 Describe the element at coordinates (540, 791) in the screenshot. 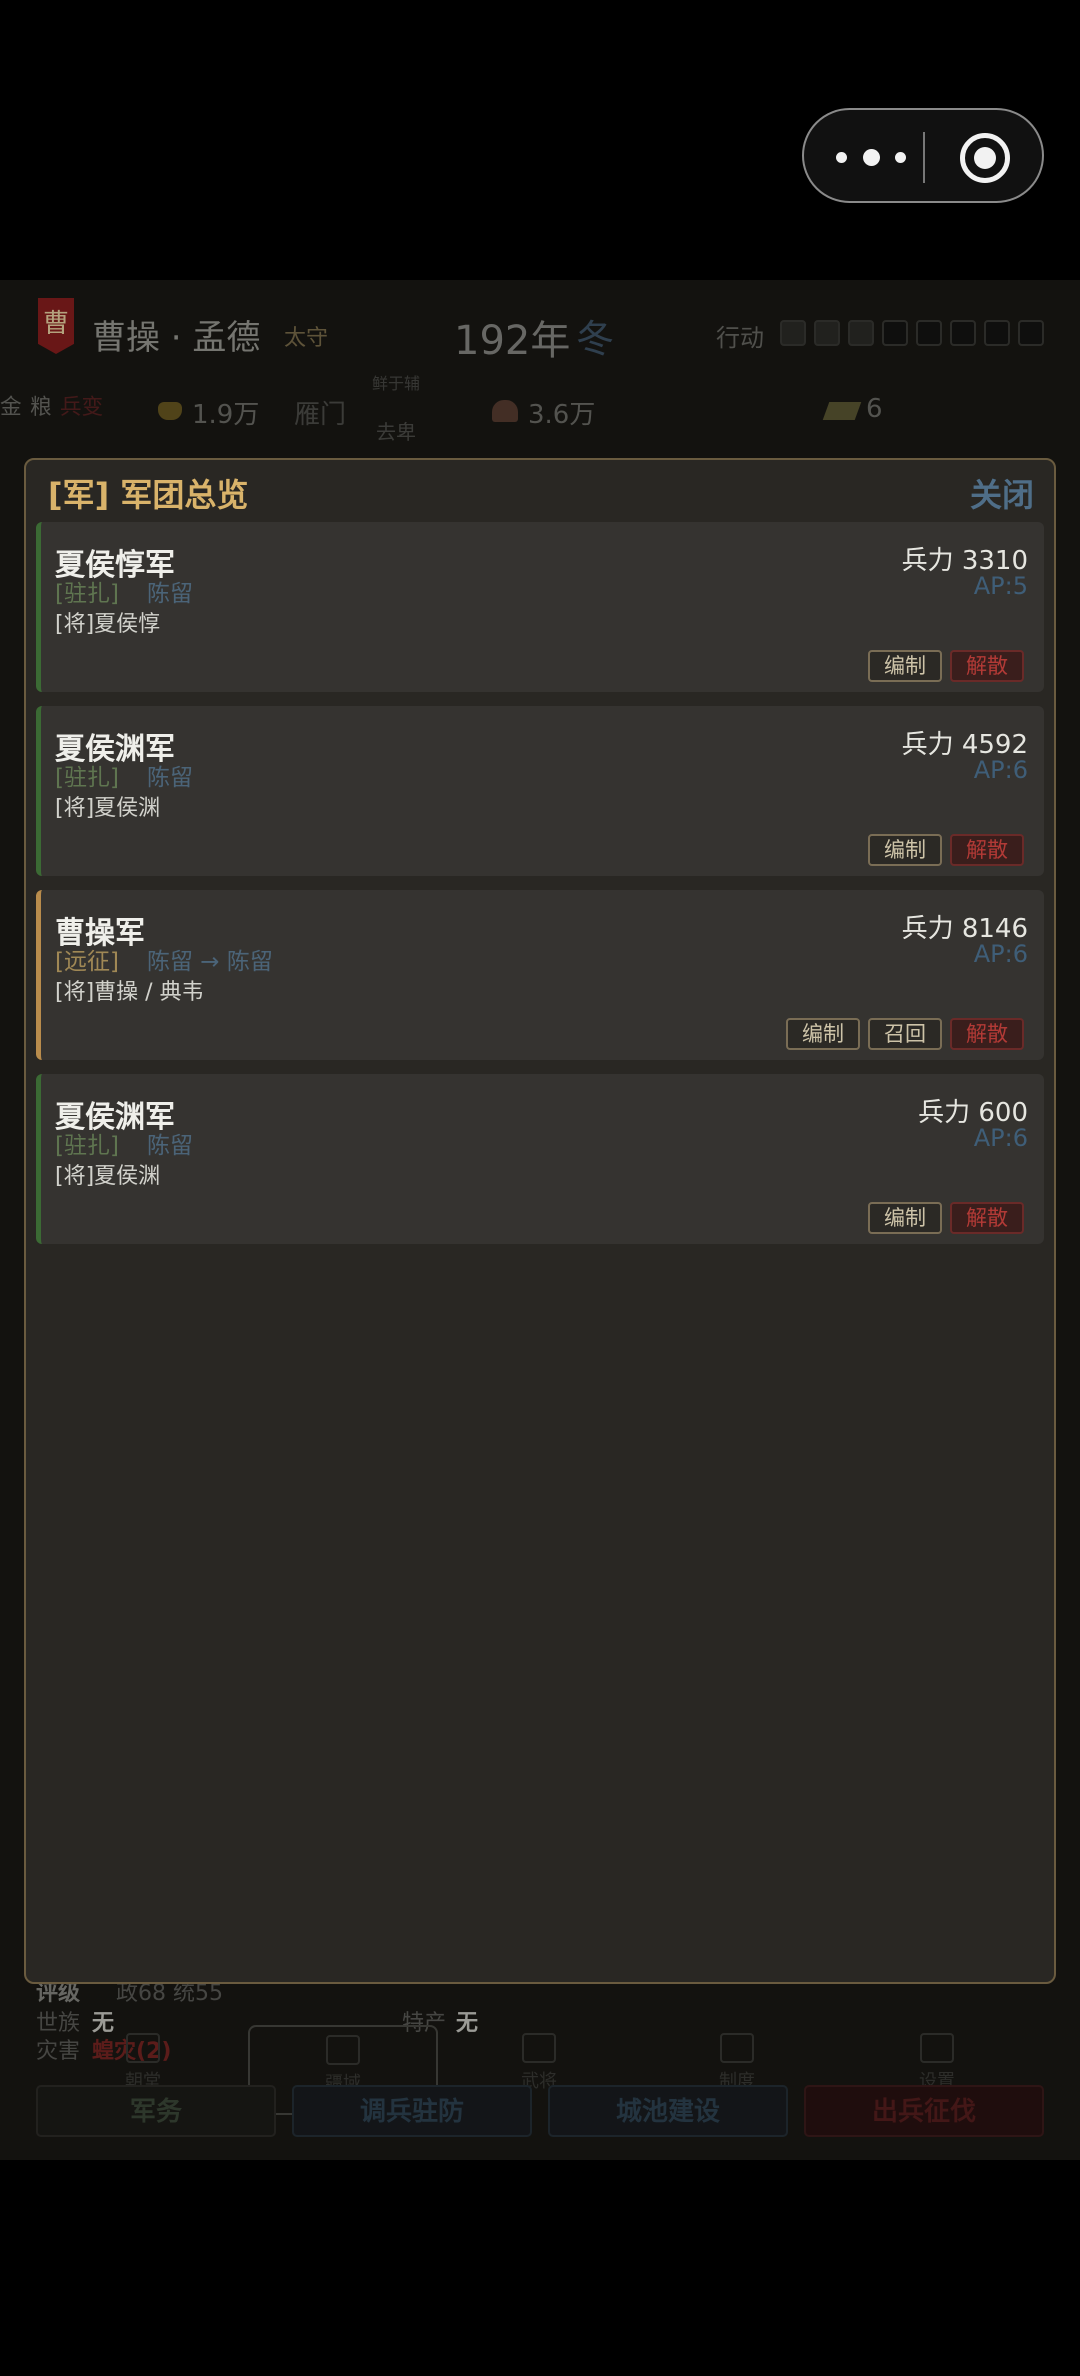

I see `army-card: 夏侯渊军 [驻扎] 陈留 [将]夏侯渊 兵力 4592 AP:6 编制 解散` at that location.